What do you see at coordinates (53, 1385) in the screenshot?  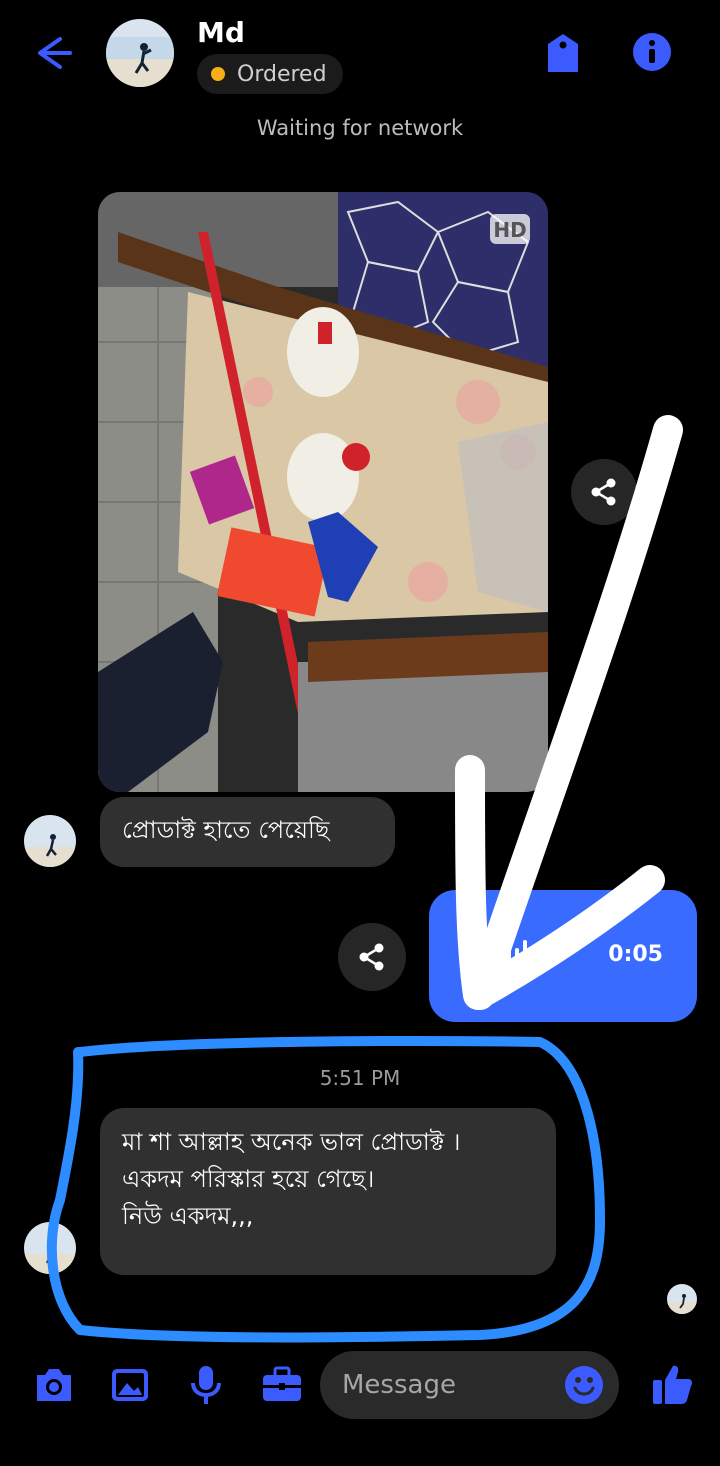 I see `camera-icon` at bounding box center [53, 1385].